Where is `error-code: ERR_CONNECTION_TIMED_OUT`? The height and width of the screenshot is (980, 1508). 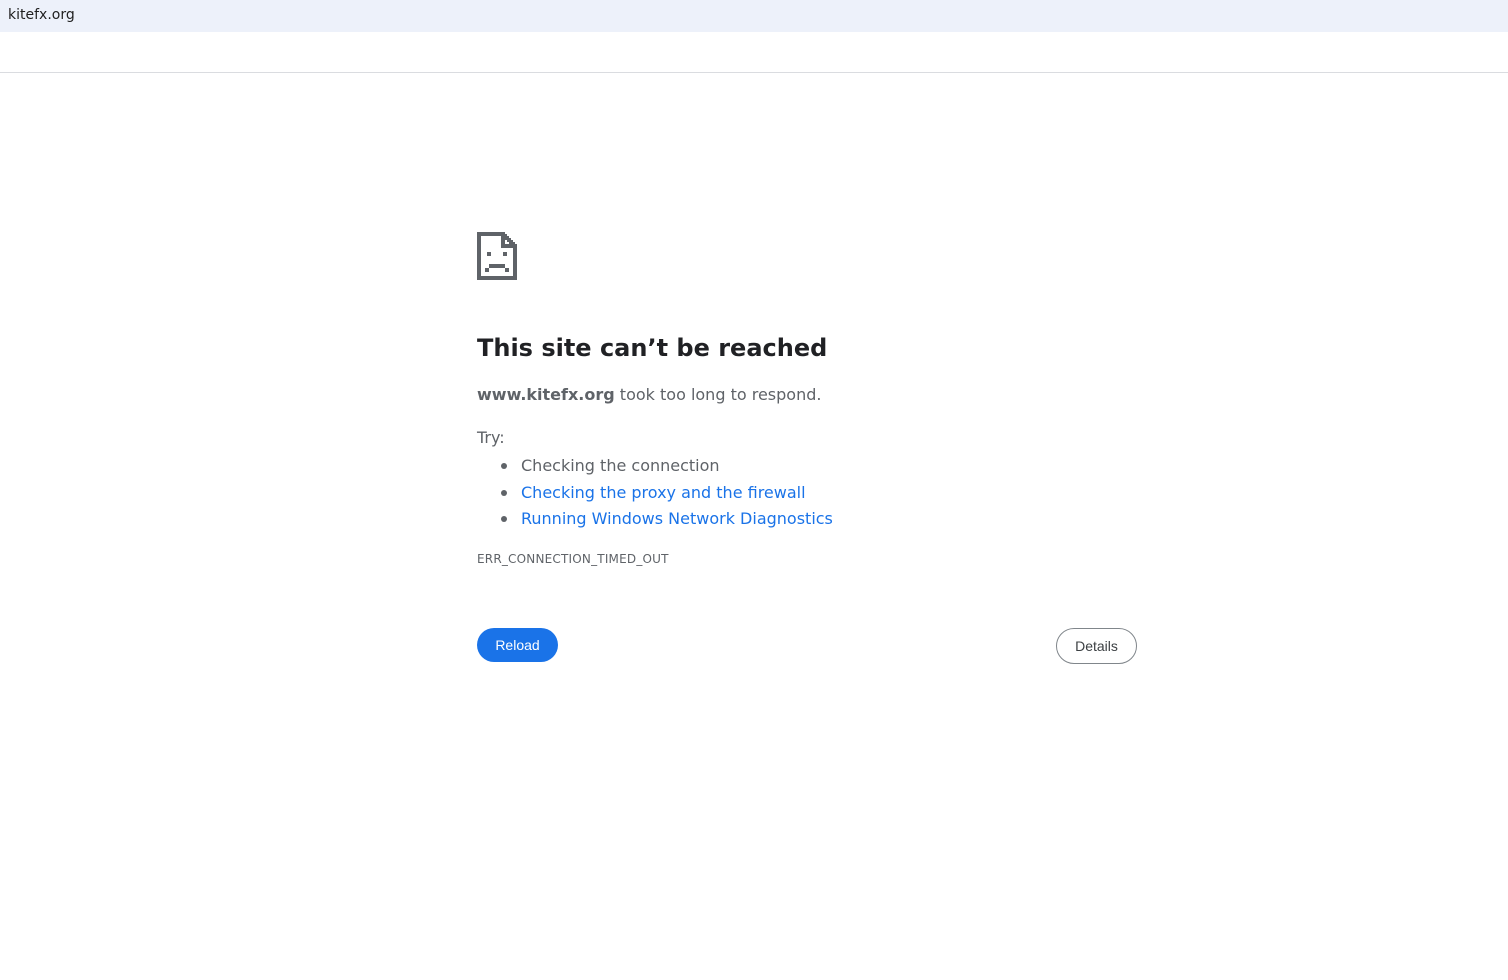 error-code: ERR_CONNECTION_TIMED_OUT is located at coordinates (573, 559).